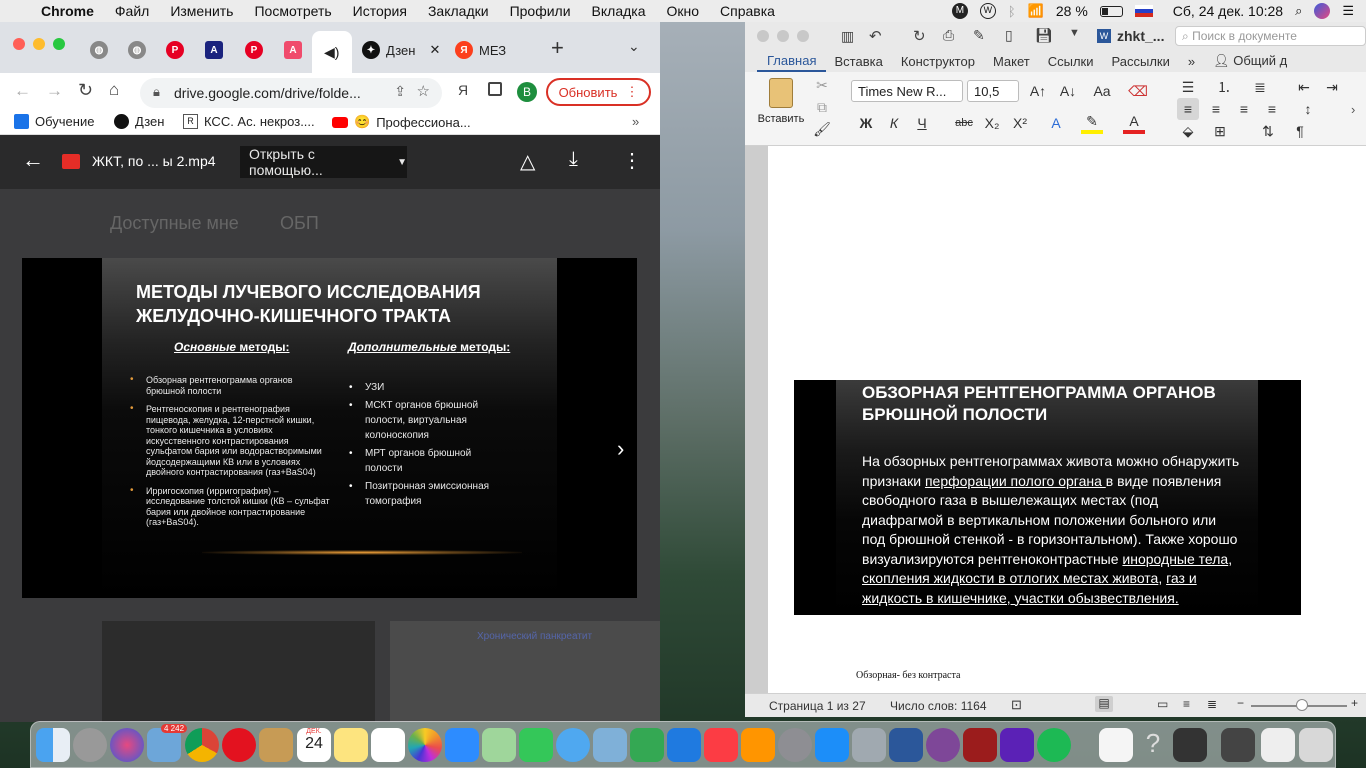 This screenshot has height=768, width=1366. What do you see at coordinates (1228, 11) in the screenshot?
I see `clock: Сб, 24 дек. 10:28` at bounding box center [1228, 11].